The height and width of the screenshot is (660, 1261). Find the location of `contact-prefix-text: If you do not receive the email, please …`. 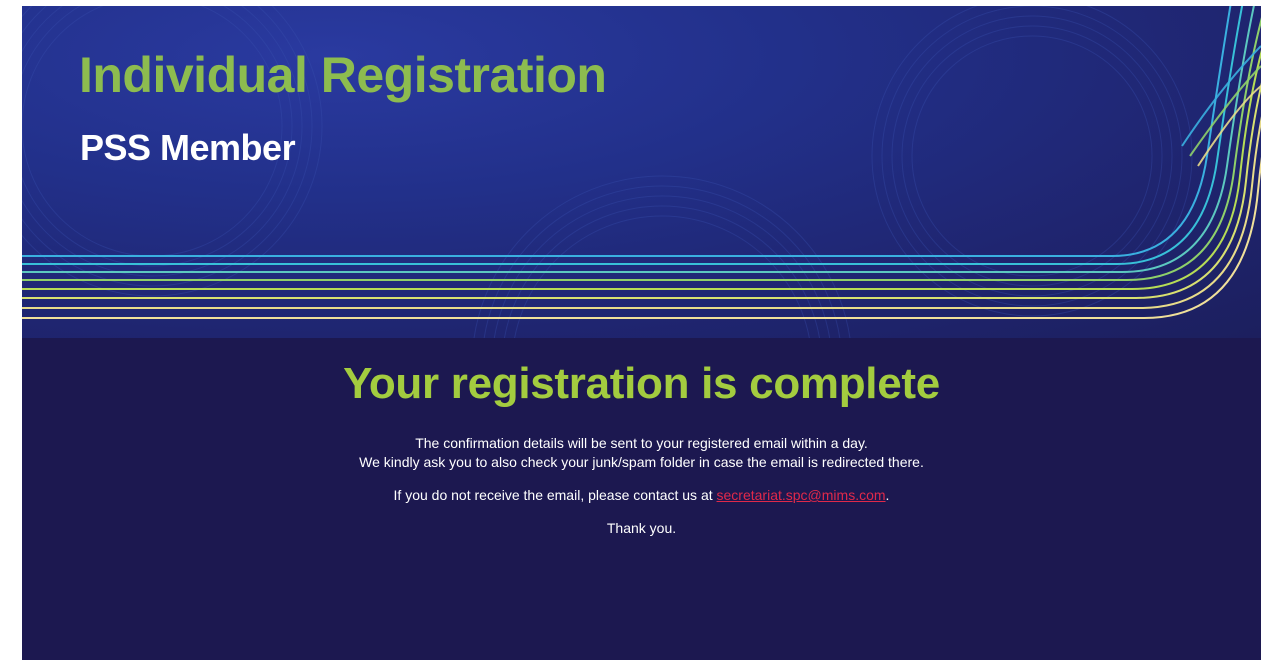

contact-prefix-text: If you do not receive the email, please … is located at coordinates (555, 495).